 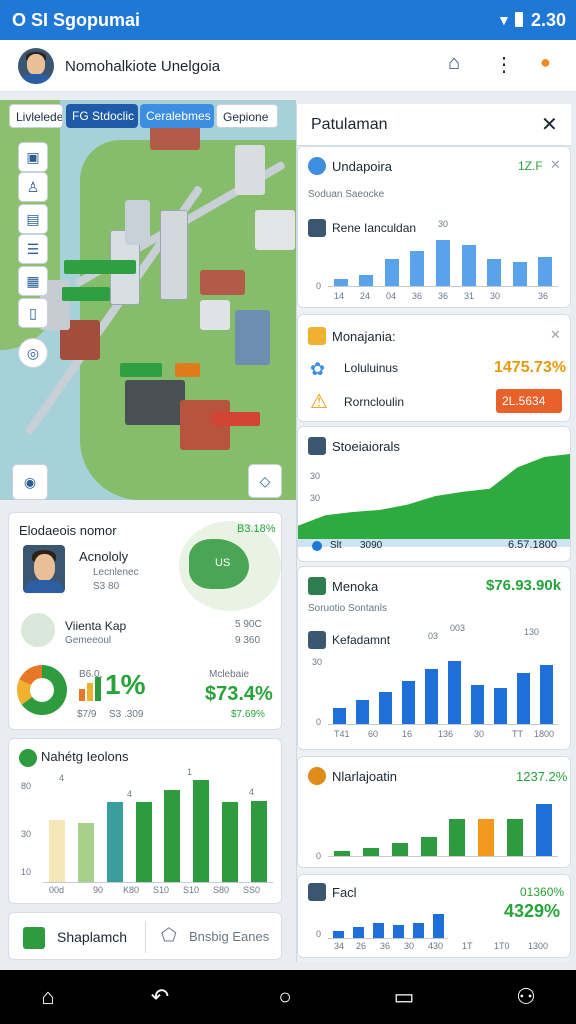 What do you see at coordinates (26, 872) in the screenshot?
I see `y-tick: 10` at bounding box center [26, 872].